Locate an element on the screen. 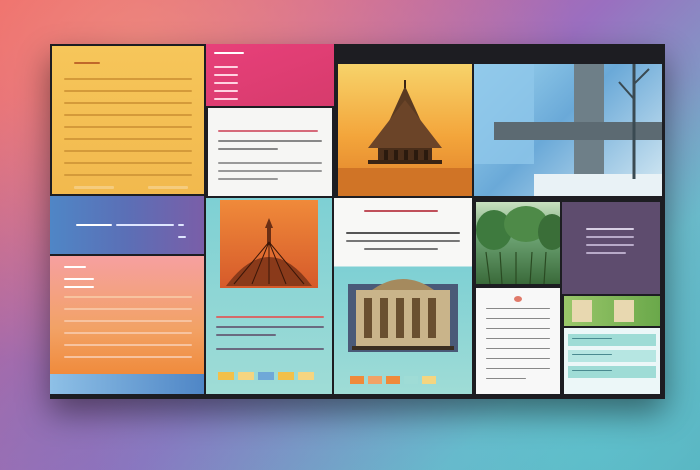 Image resolution: width=700 pixels, height=470 pixels. yellow-lined-card is located at coordinates (128, 120).